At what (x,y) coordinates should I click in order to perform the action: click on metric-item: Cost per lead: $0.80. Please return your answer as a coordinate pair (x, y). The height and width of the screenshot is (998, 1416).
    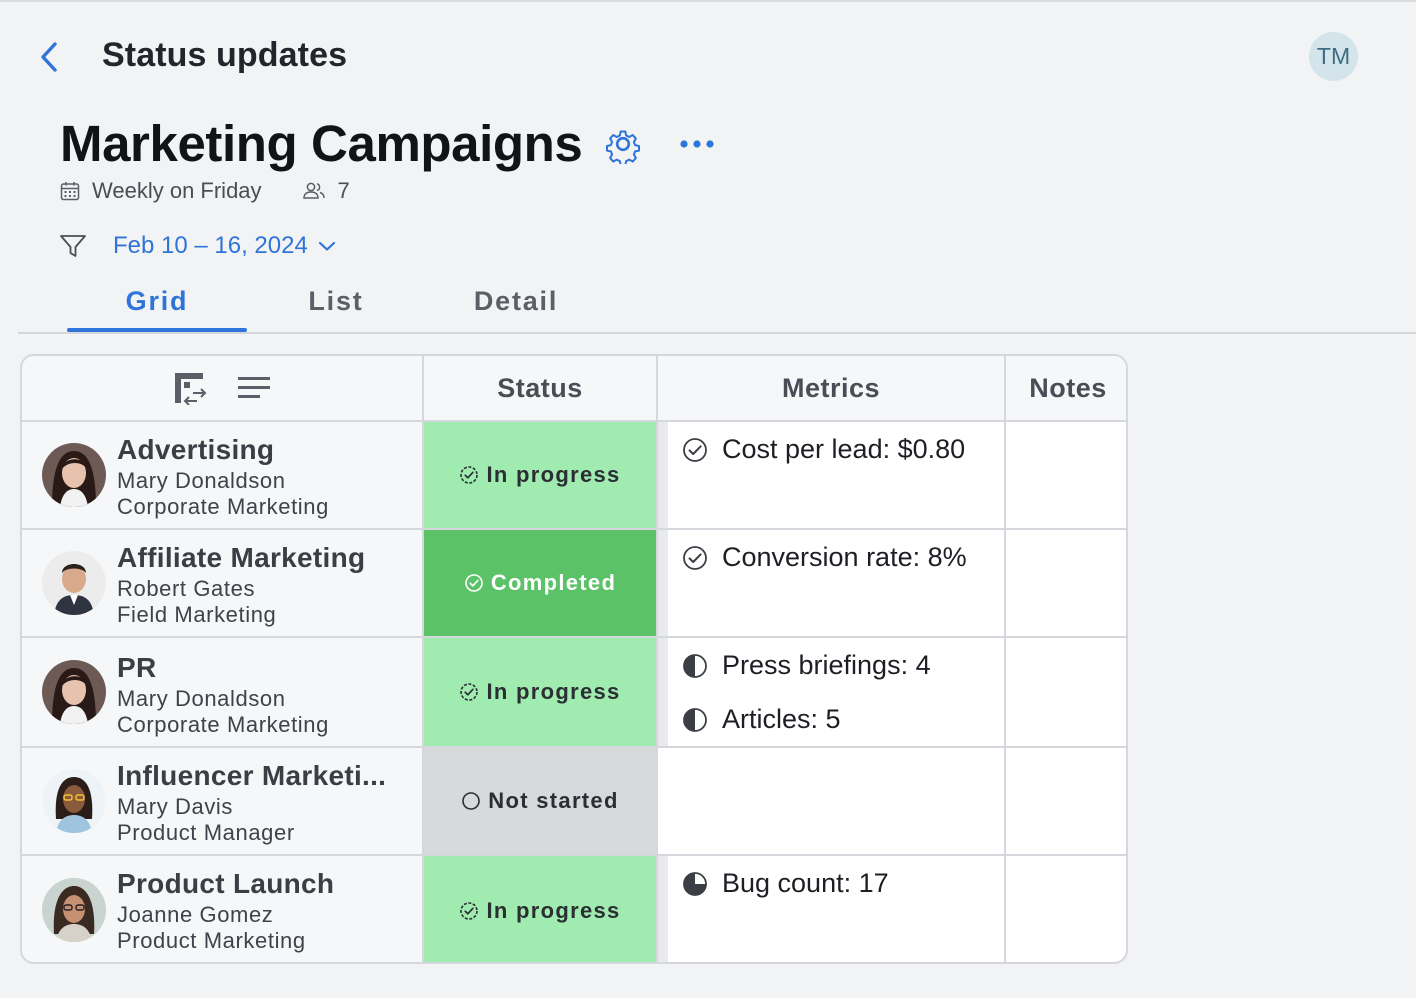
    Looking at the image, I should click on (823, 449).